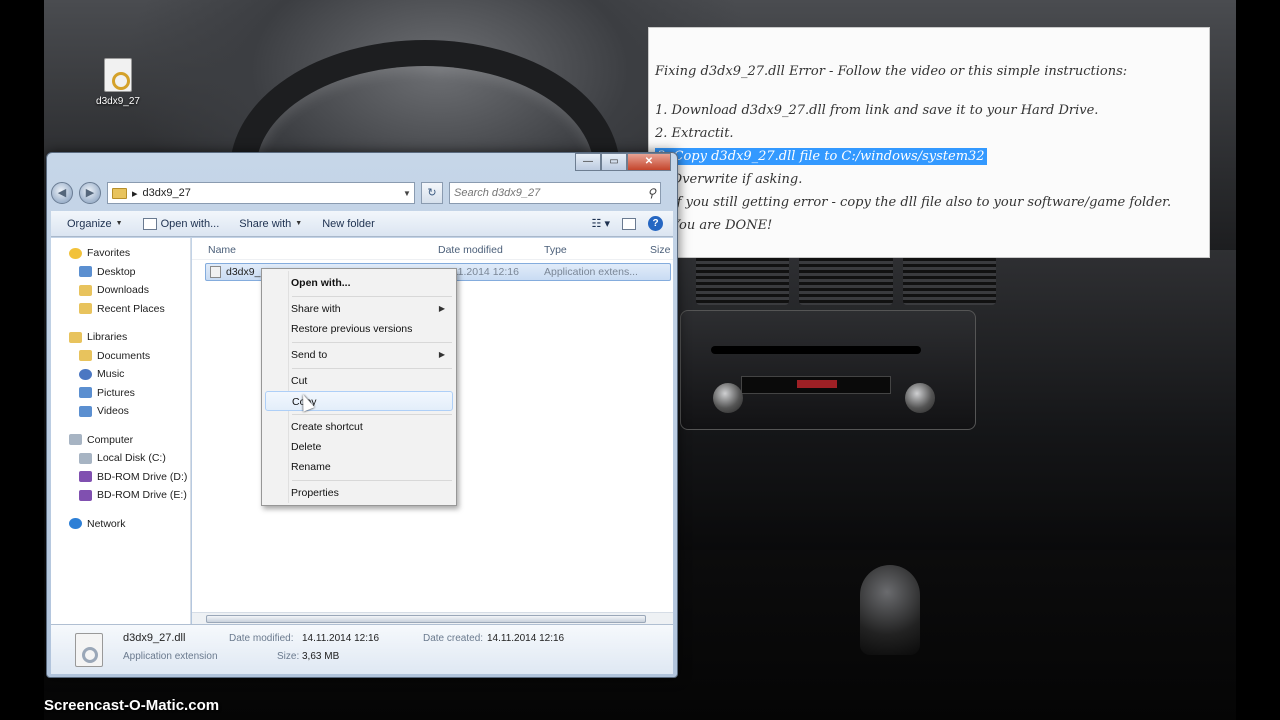 This screenshot has height=720, width=1280. Describe the element at coordinates (359, 427) in the screenshot. I see `menu-item-create-shortcut: Create shortcut` at that location.